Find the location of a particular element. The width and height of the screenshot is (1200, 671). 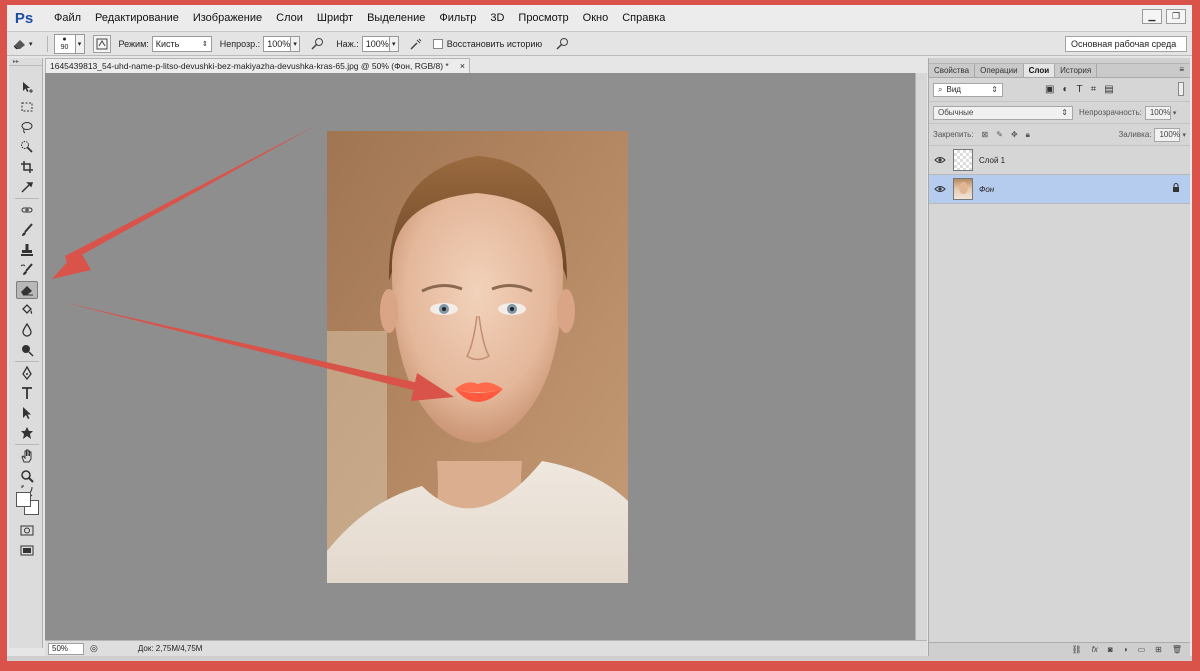

brush-size-picker: ● 90 ▾ is located at coordinates (69, 43).